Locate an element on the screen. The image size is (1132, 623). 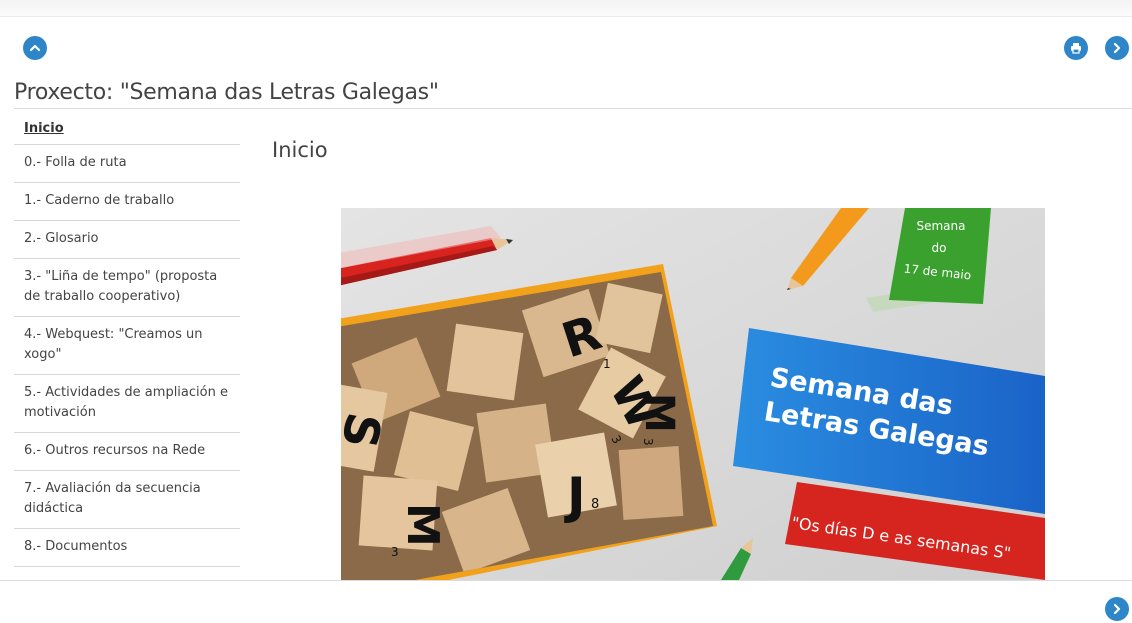
tile-number-m-right: 3 is located at coordinates (648, 442).